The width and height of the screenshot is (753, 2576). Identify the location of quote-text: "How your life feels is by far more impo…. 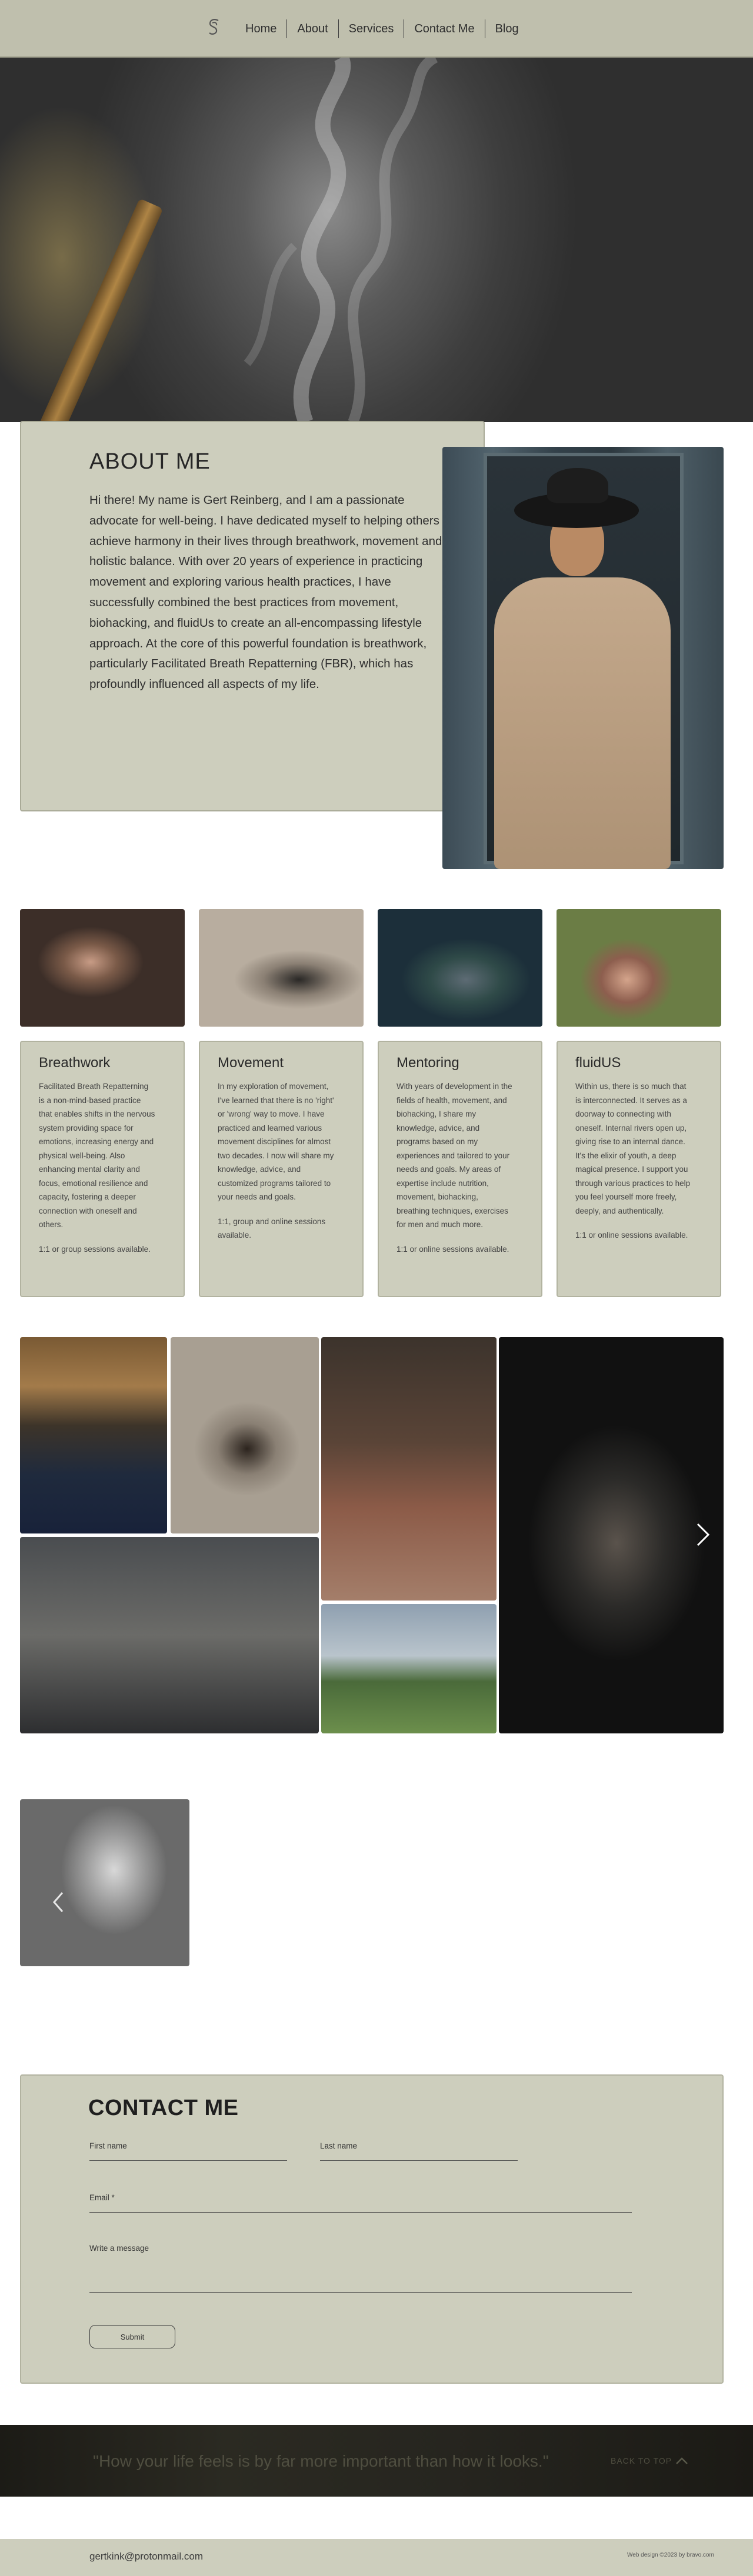
(321, 2461).